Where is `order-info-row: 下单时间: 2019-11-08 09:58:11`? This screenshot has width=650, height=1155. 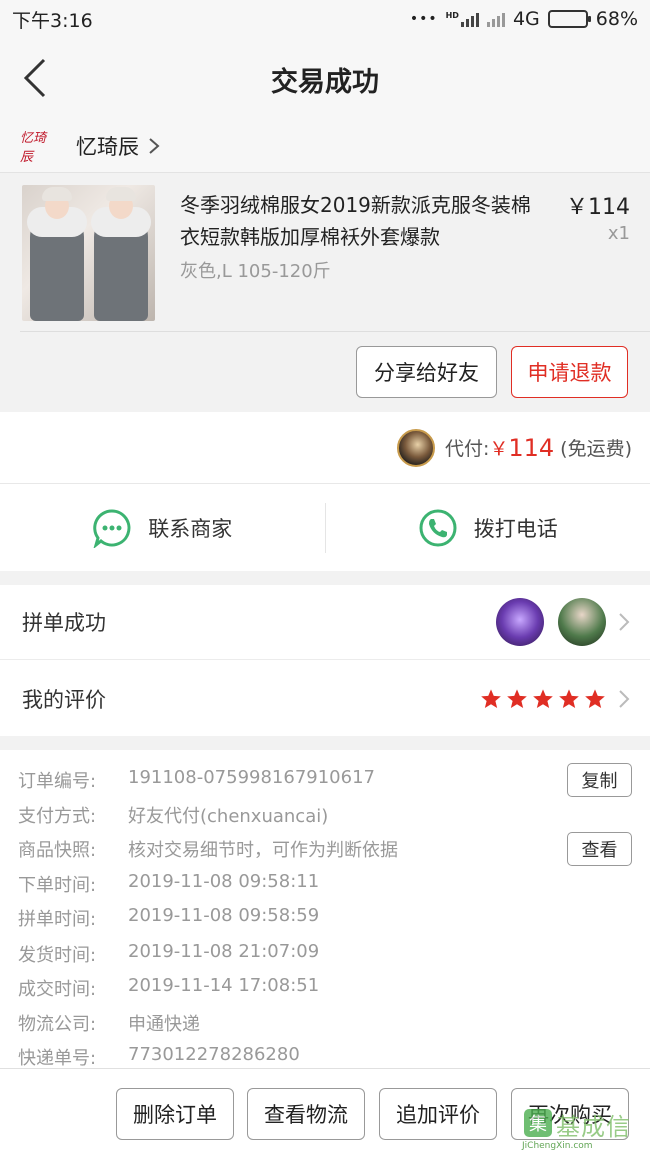
order-info-row: 下单时间: 2019-11-08 09:58:11 is located at coordinates (168, 884).